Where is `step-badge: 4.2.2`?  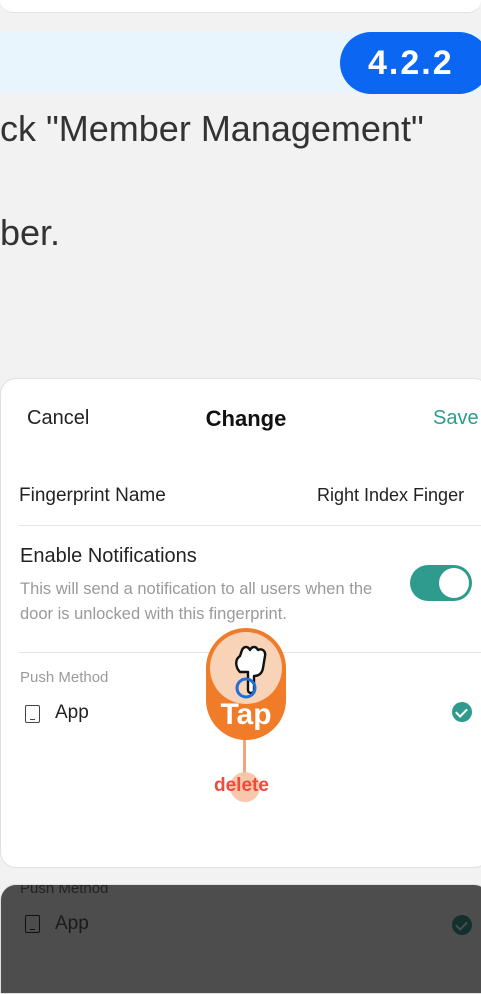
step-badge: 4.2.2 is located at coordinates (410, 63).